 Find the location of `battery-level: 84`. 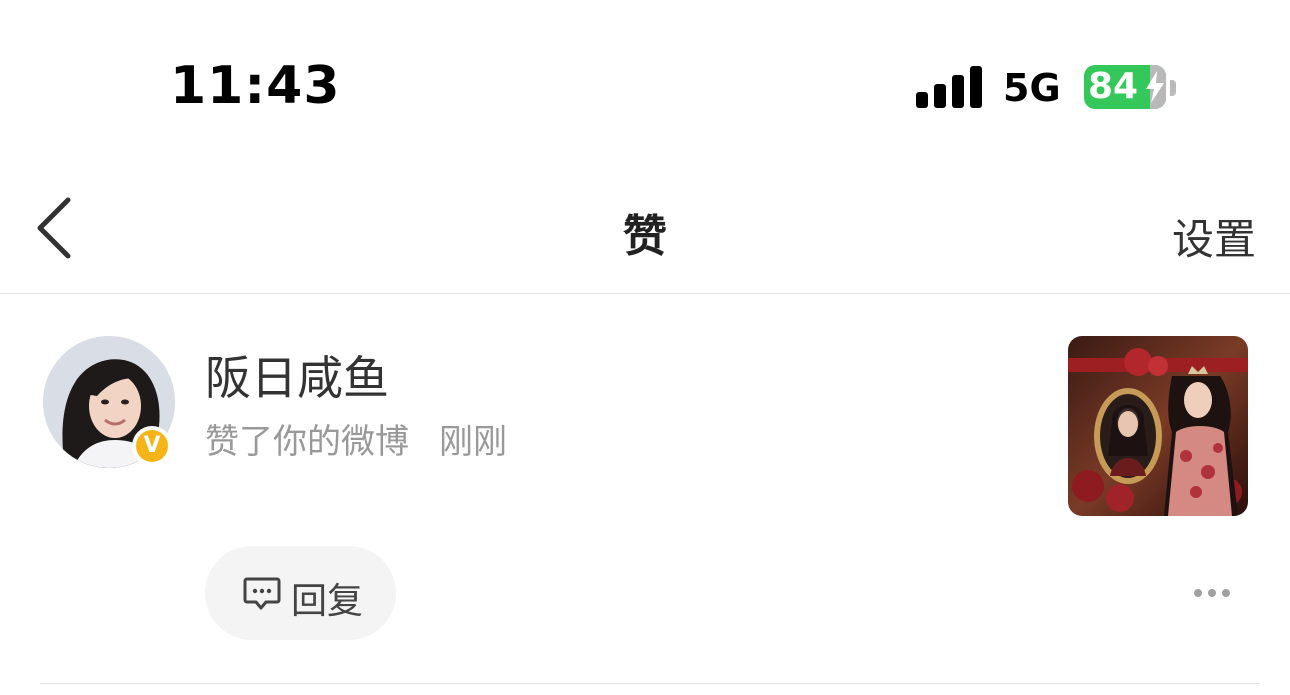

battery-level: 84 is located at coordinates (1113, 86).